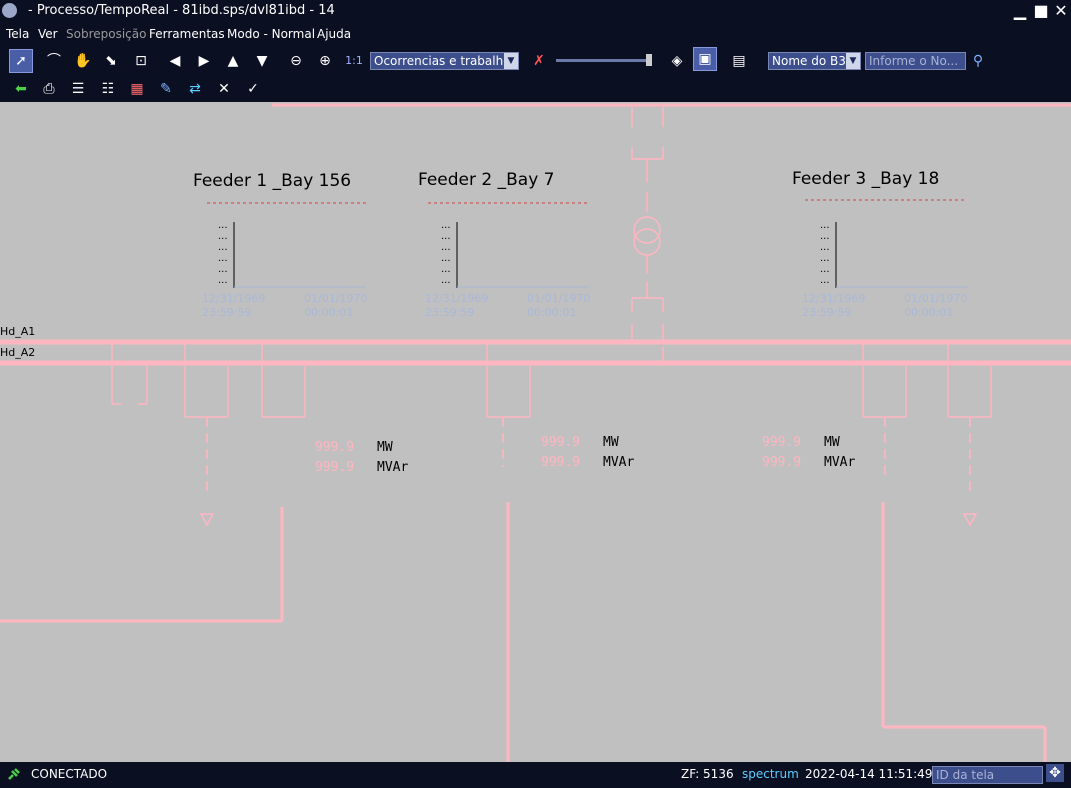 Image resolution: width=1071 pixels, height=788 pixels. I want to click on list-icon: ☰, so click(78, 89).